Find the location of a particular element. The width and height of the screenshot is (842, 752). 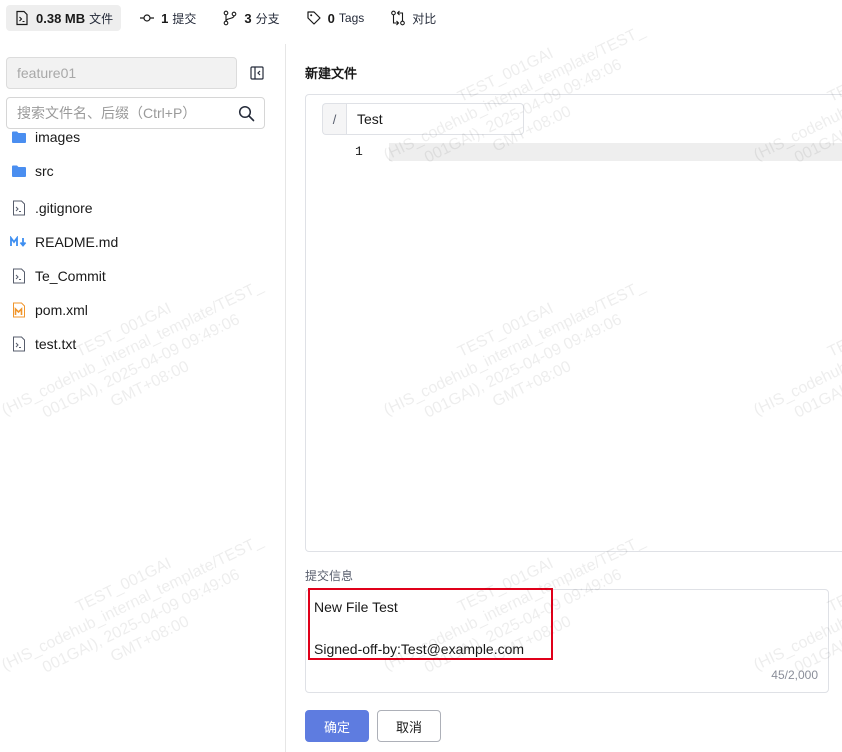

cancel-button: 取消 is located at coordinates (409, 726).